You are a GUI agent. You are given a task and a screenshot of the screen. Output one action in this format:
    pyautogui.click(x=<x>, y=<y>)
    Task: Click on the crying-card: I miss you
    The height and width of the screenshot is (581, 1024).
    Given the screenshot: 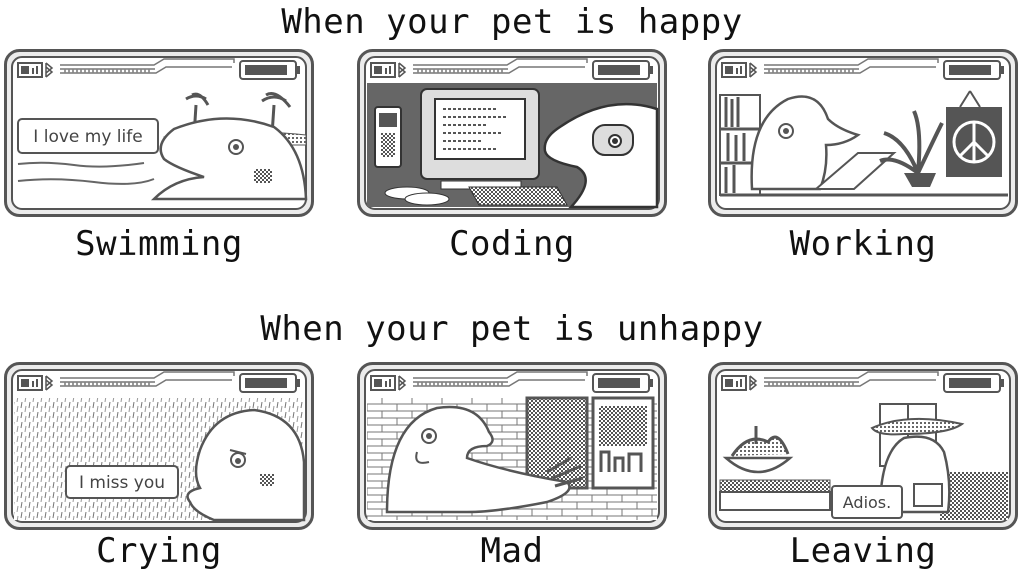 What is the action you would take?
    pyautogui.click(x=159, y=446)
    